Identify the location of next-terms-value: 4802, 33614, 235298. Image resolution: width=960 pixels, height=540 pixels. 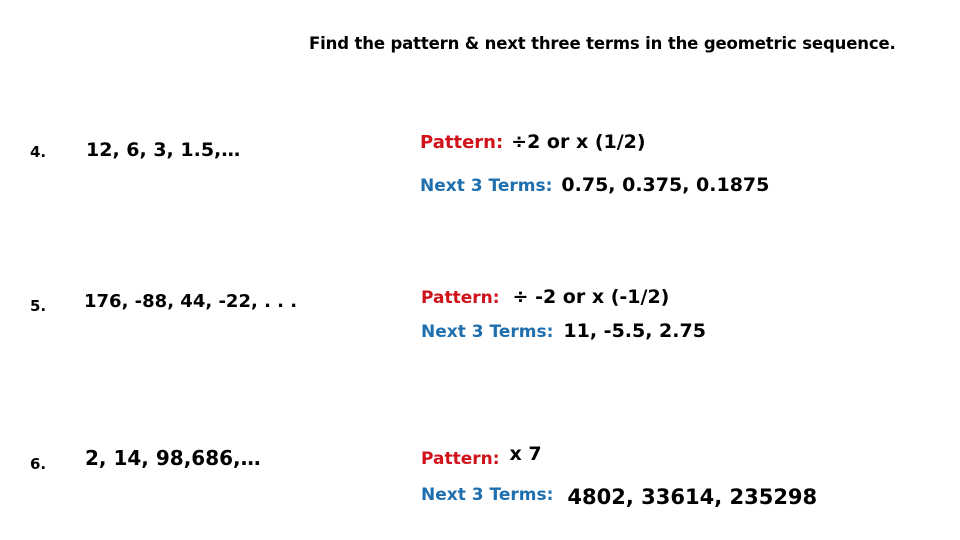
(692, 497).